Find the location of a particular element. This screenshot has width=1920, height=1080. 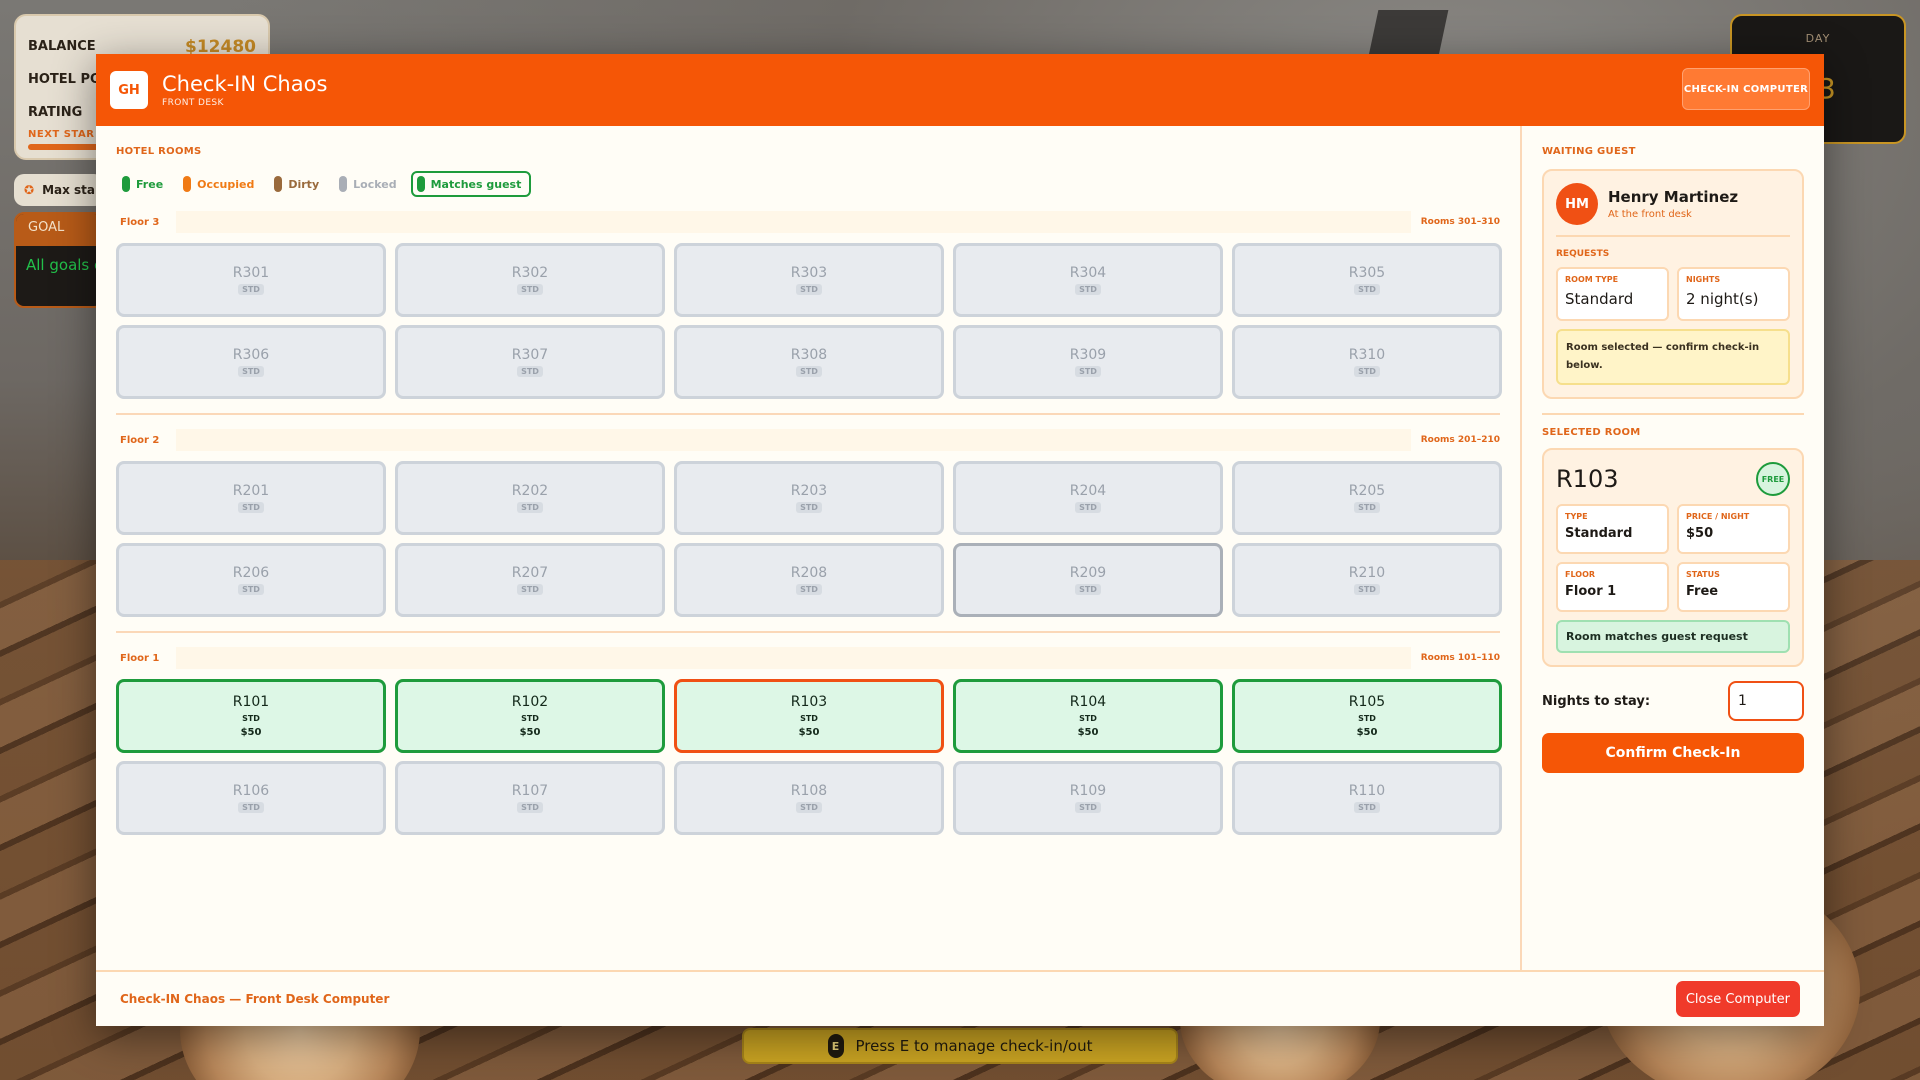

room-tile-r304: R304 STD is located at coordinates (1088, 280).